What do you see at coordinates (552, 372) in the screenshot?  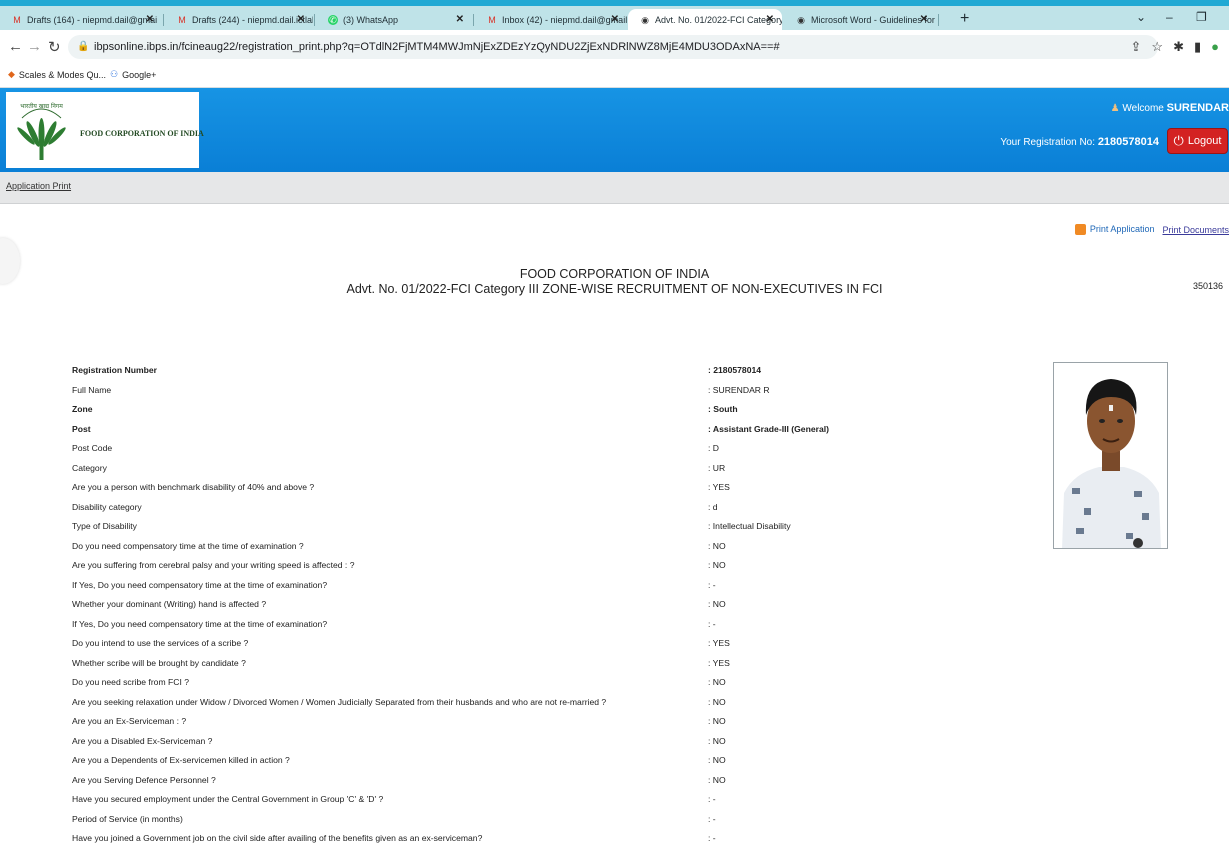 I see `detail-row: Registration Number: 2180578014` at bounding box center [552, 372].